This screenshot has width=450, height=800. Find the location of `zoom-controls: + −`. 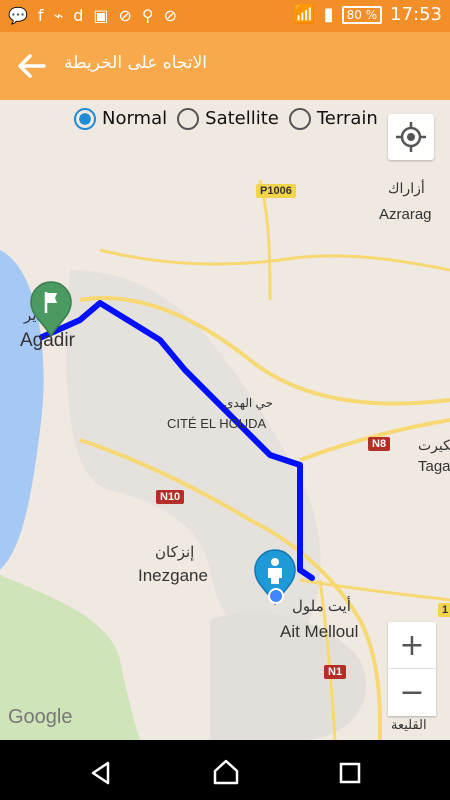

zoom-controls: + − is located at coordinates (412, 669).